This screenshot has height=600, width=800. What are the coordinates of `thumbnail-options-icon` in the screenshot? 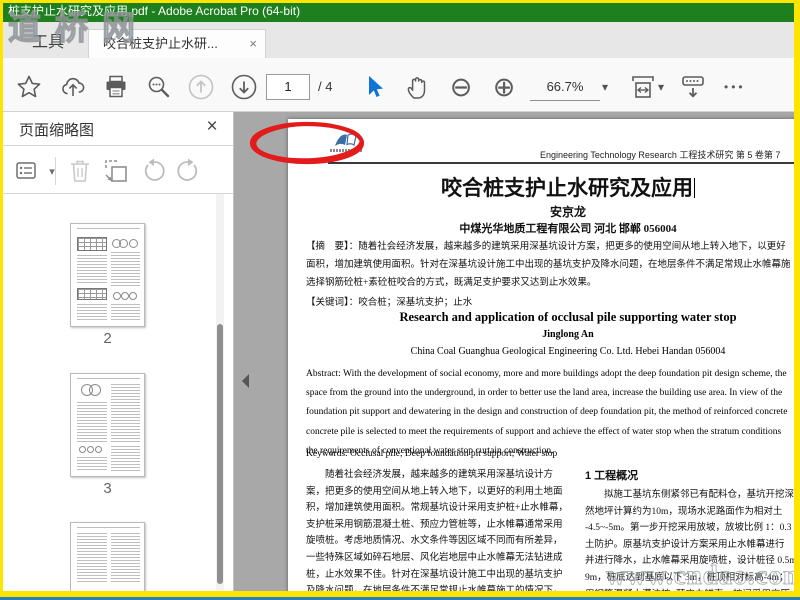 It's located at (28, 171).